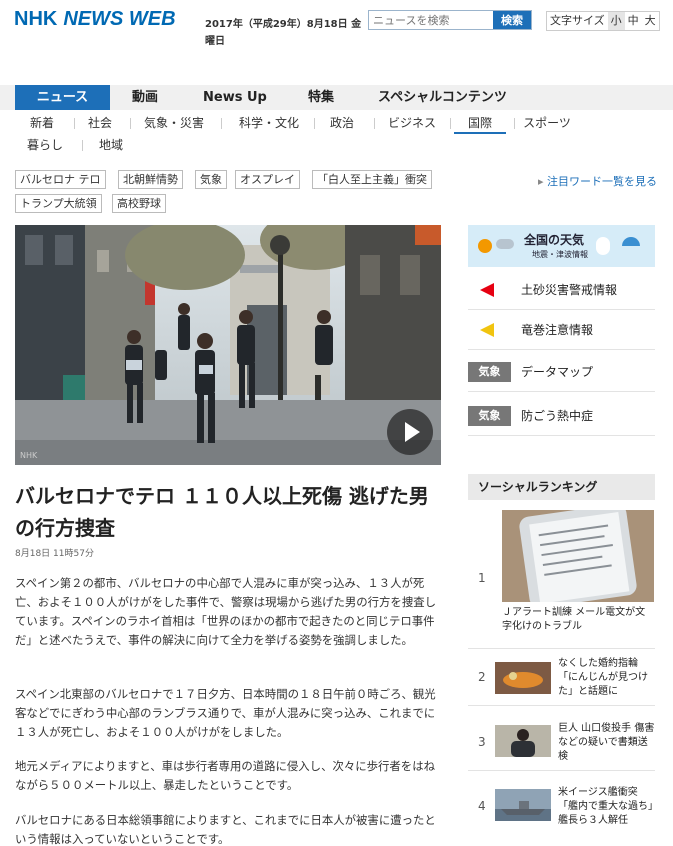  What do you see at coordinates (111, 145) in the screenshot?
I see `subnav-region: 地域` at bounding box center [111, 145].